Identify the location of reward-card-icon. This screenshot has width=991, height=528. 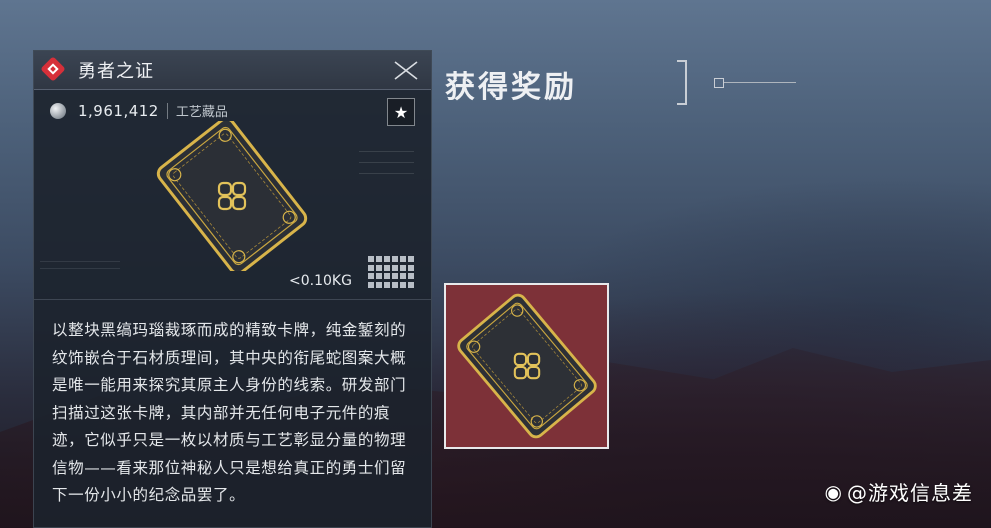
(527, 366).